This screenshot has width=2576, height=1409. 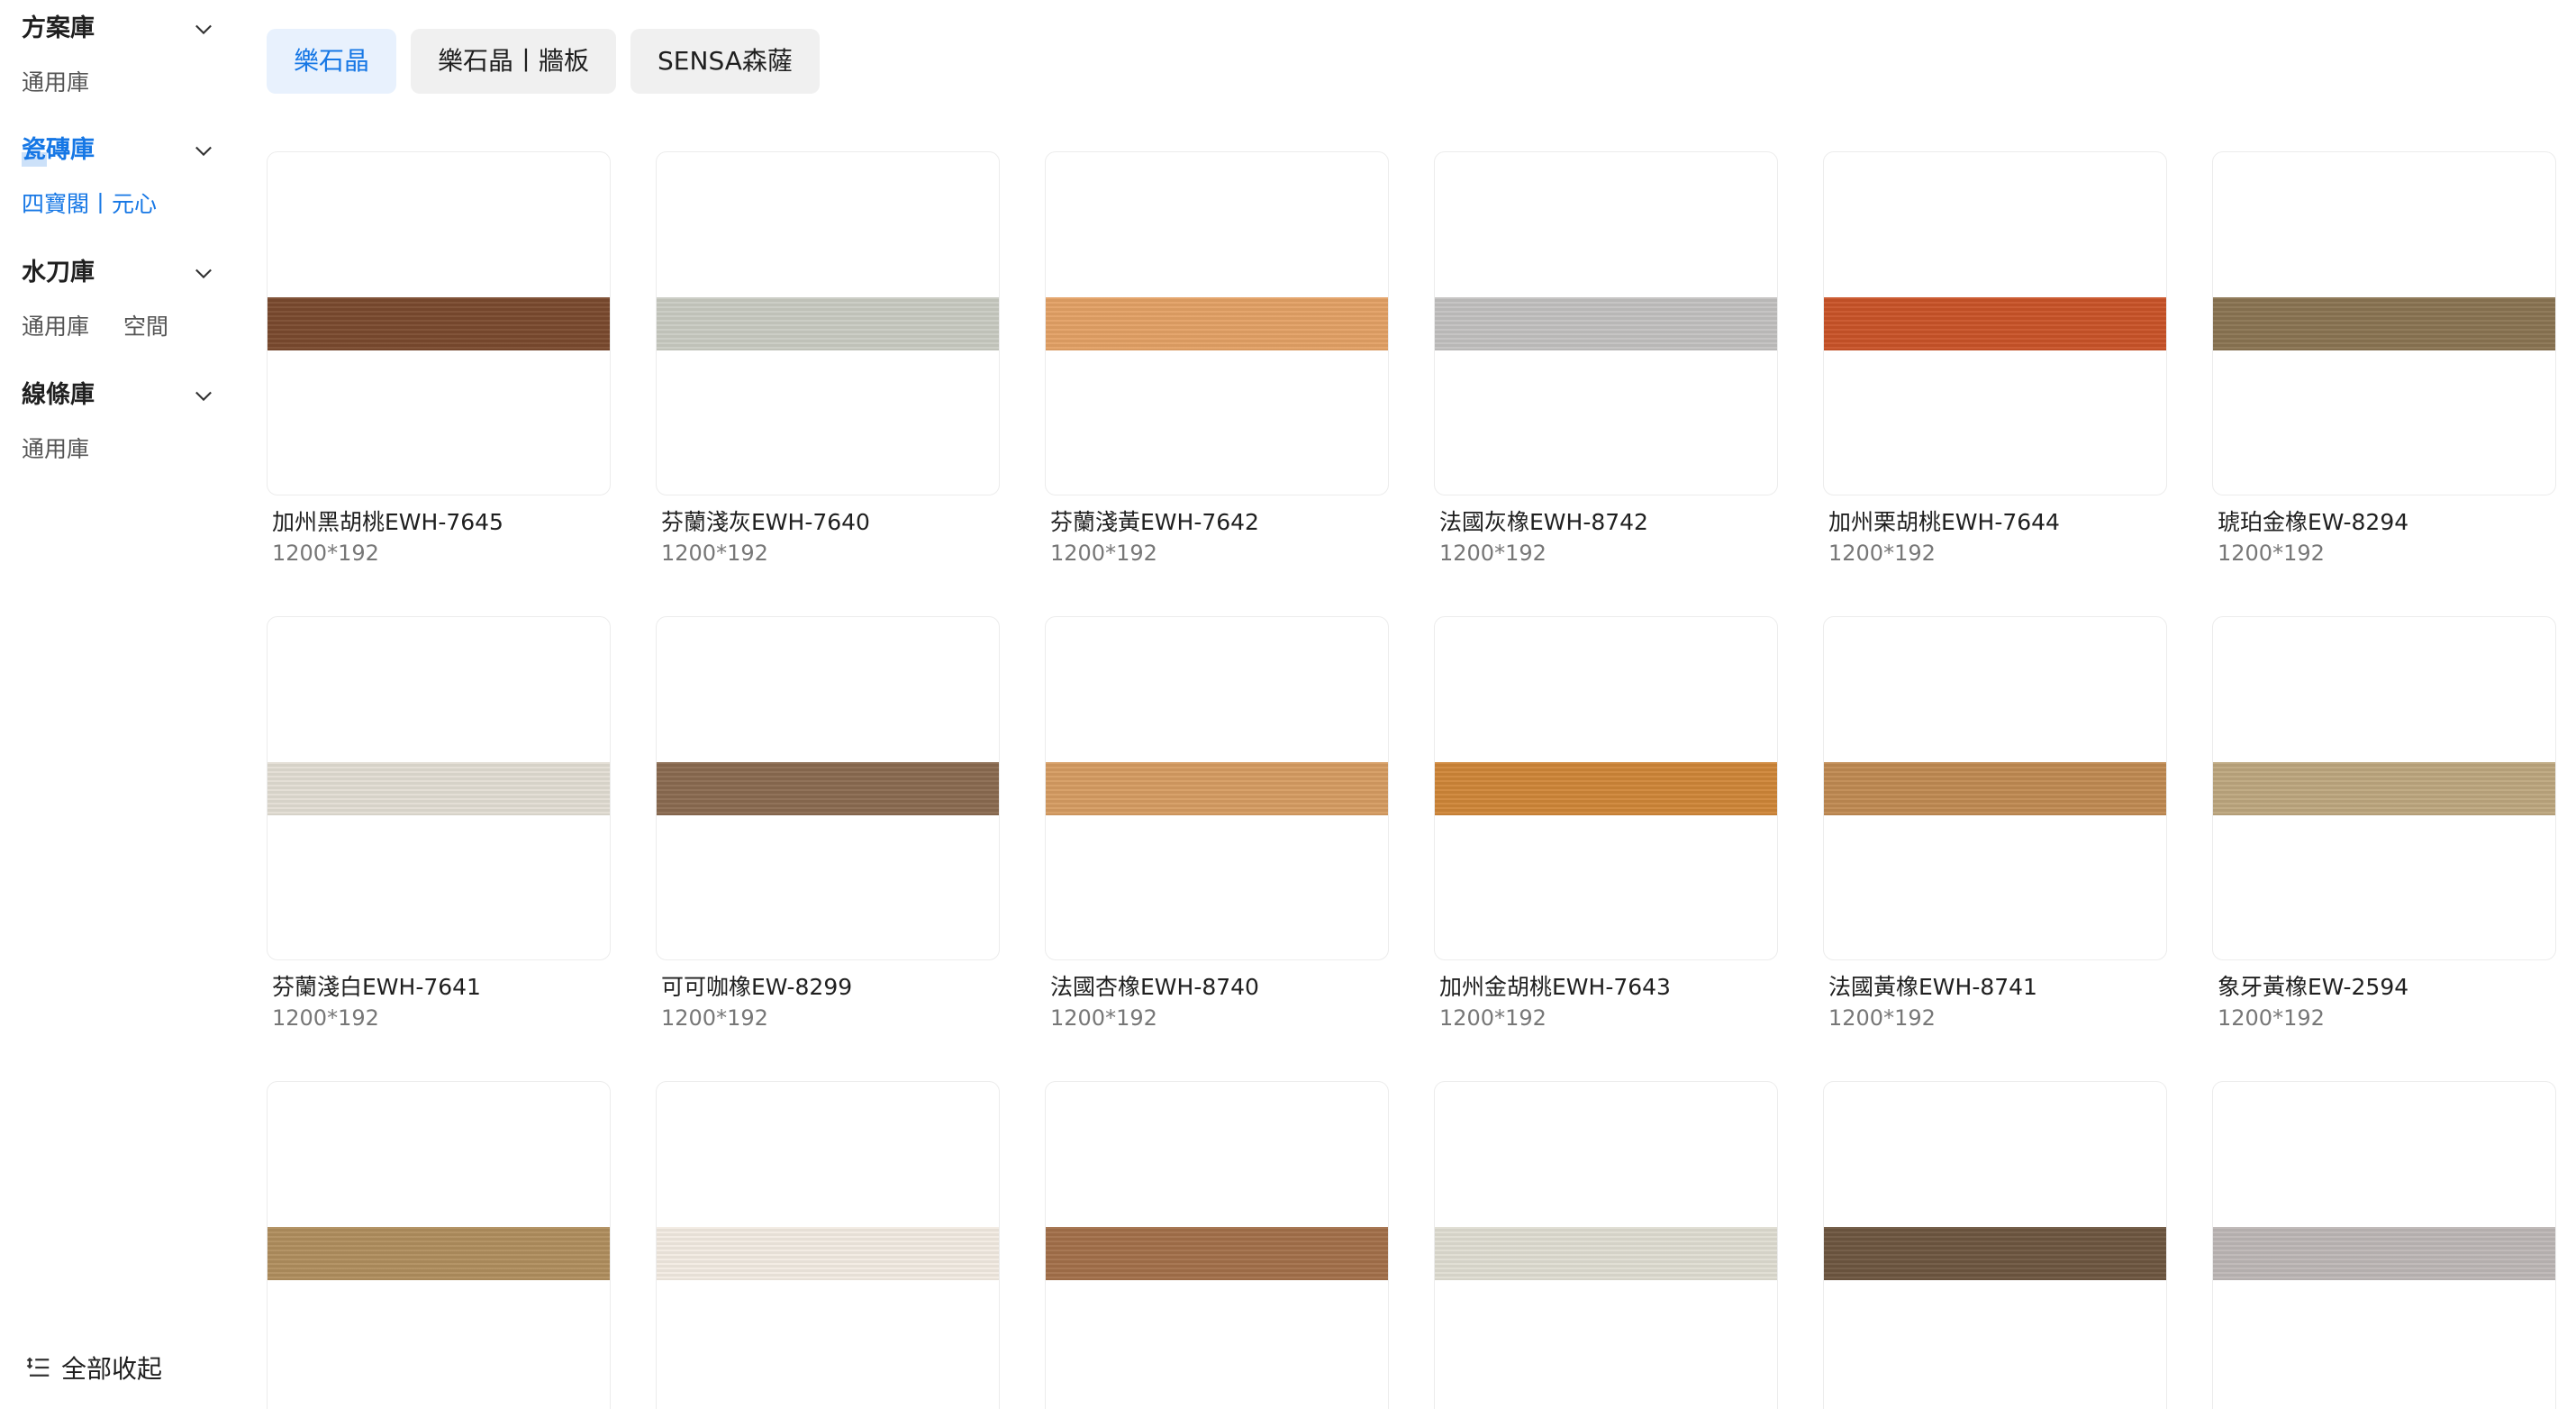 I want to click on product-card: 芬蘭淺黃EWH-7642 1200*192, so click(x=1217, y=358).